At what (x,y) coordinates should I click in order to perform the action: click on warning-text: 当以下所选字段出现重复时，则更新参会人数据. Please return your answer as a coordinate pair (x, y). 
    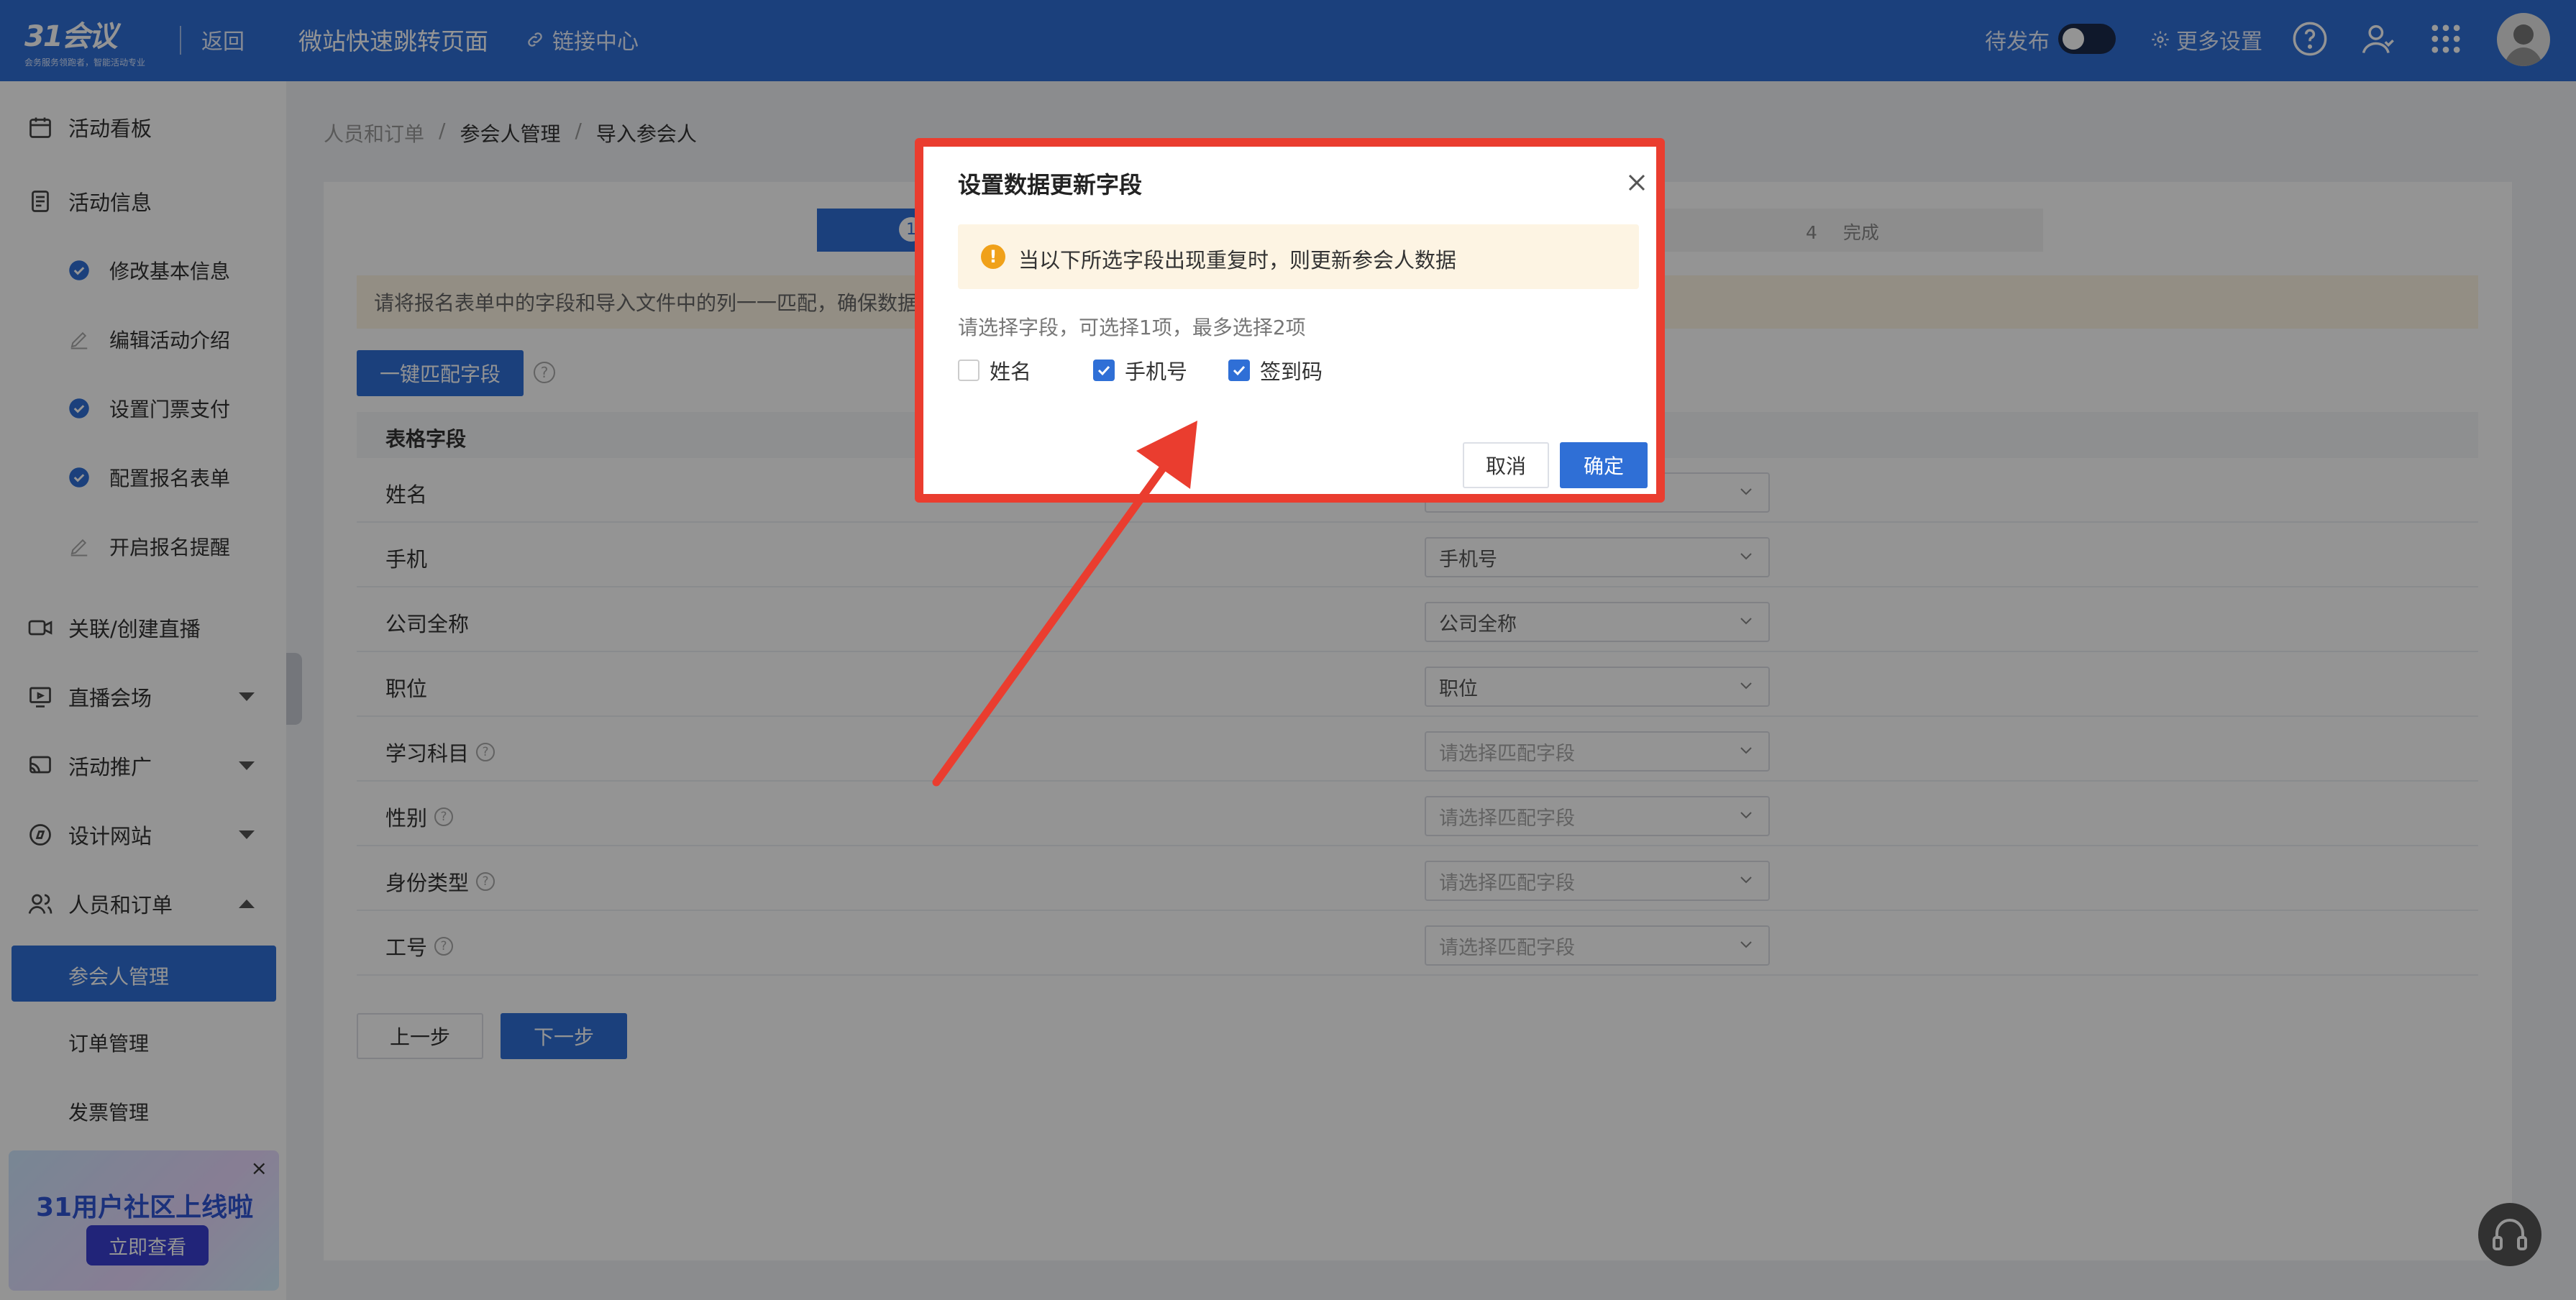
    Looking at the image, I should click on (1237, 260).